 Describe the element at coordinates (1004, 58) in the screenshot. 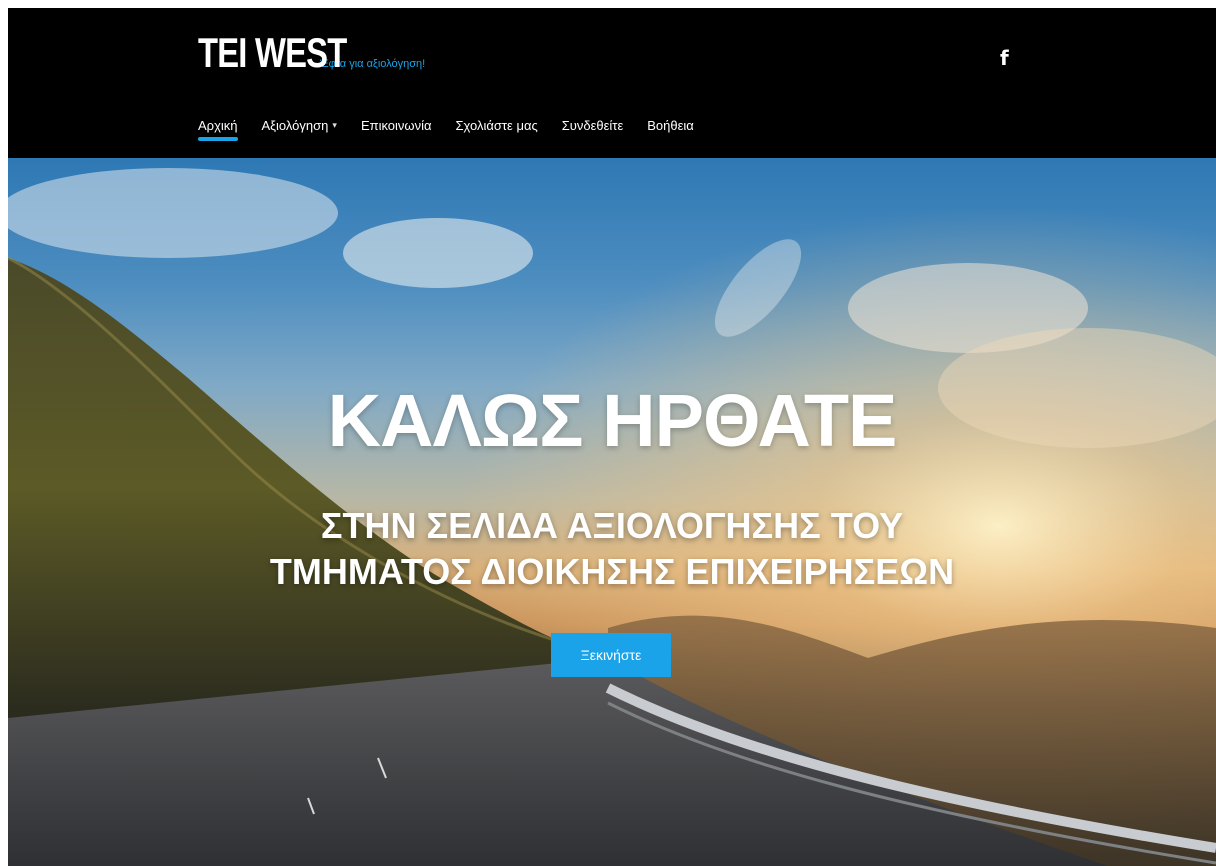

I see `facebook-icon: f` at that location.